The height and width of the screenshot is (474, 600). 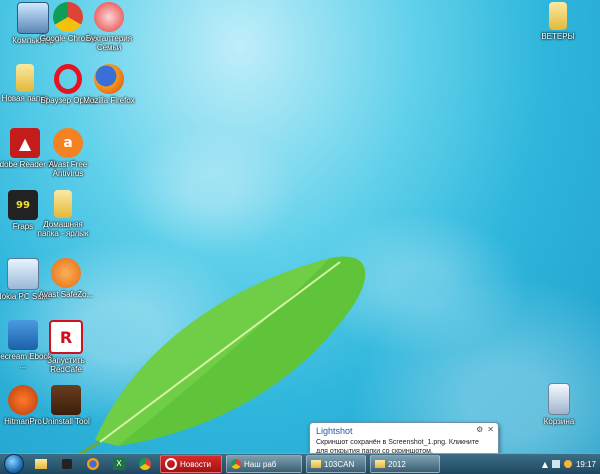 What do you see at coordinates (109, 100) in the screenshot?
I see `desktop-icon-label: Mozilla Firefox` at bounding box center [109, 100].